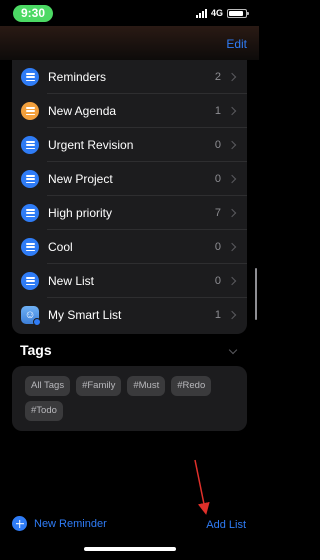  I want to click on add-list-button: Add List, so click(226, 525).